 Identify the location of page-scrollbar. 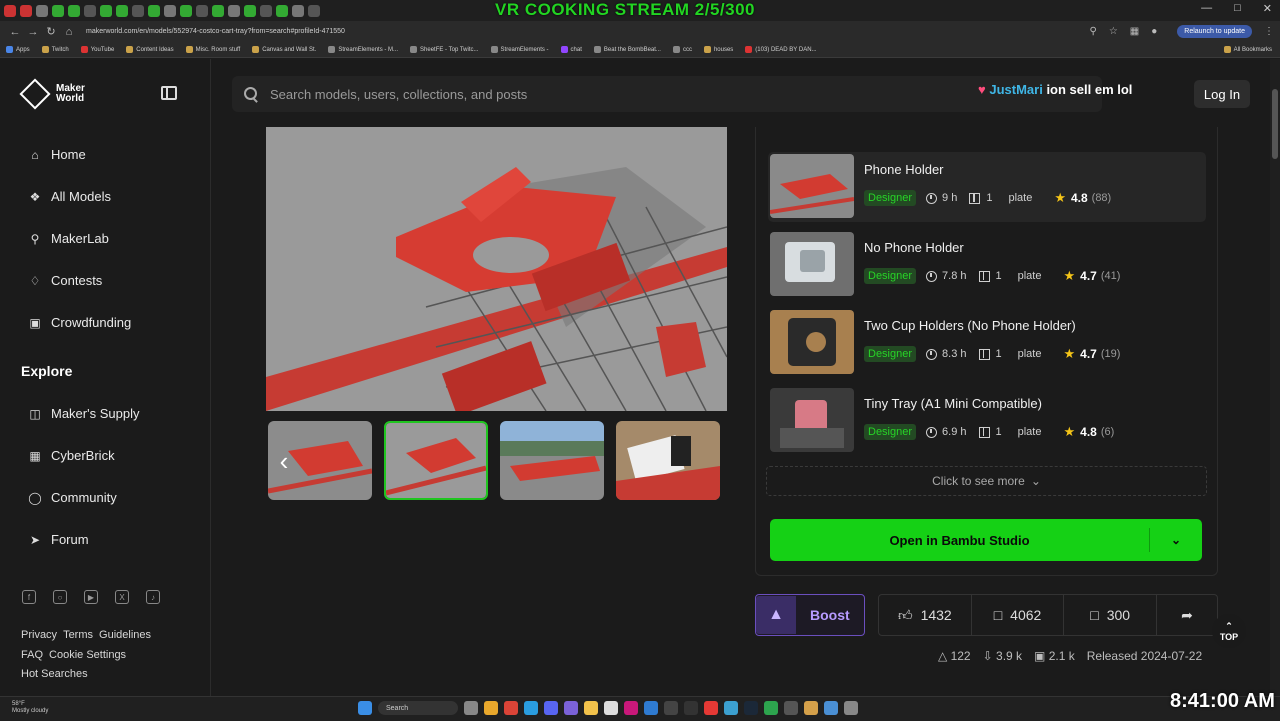
(1275, 377).